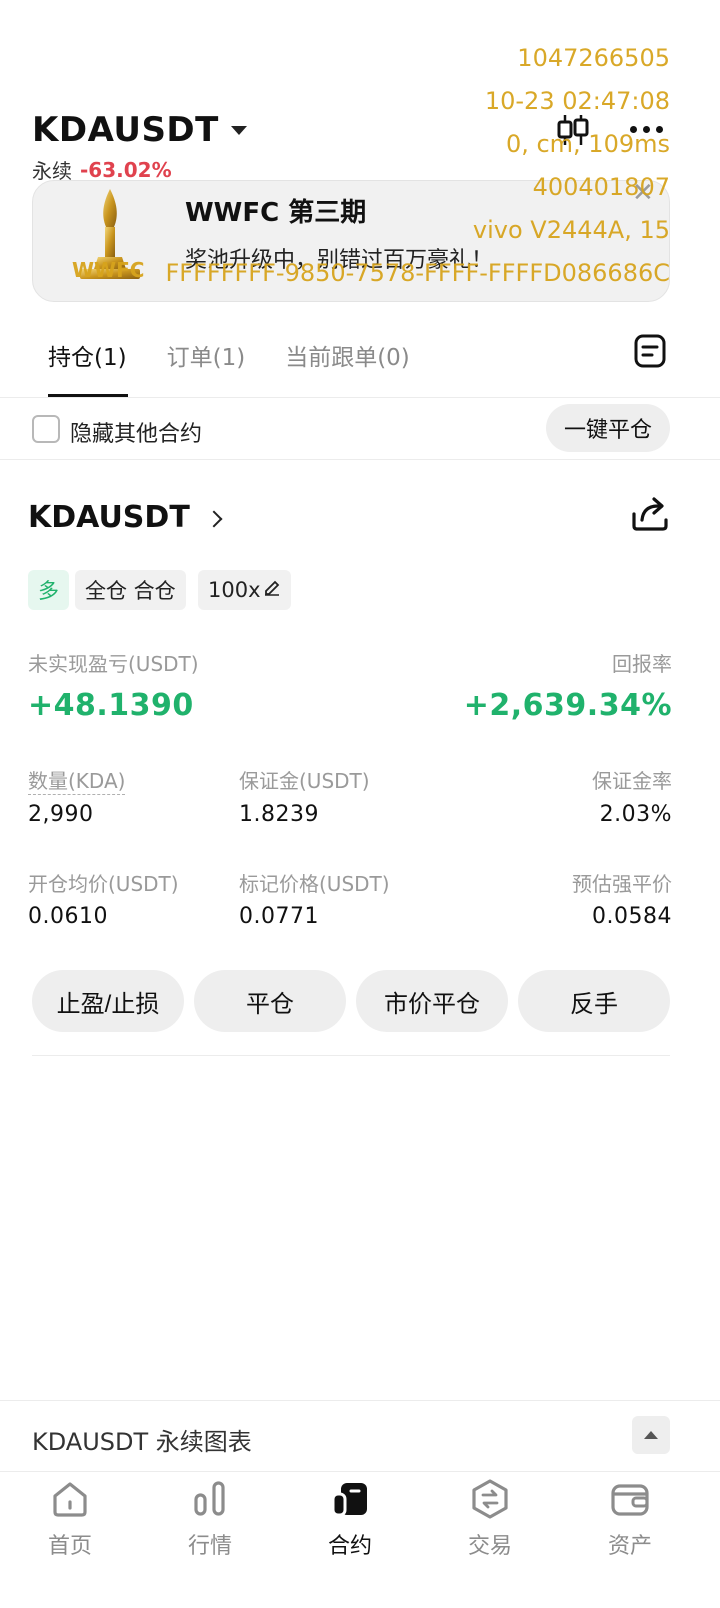  I want to click on market-icon, so click(209, 1498).